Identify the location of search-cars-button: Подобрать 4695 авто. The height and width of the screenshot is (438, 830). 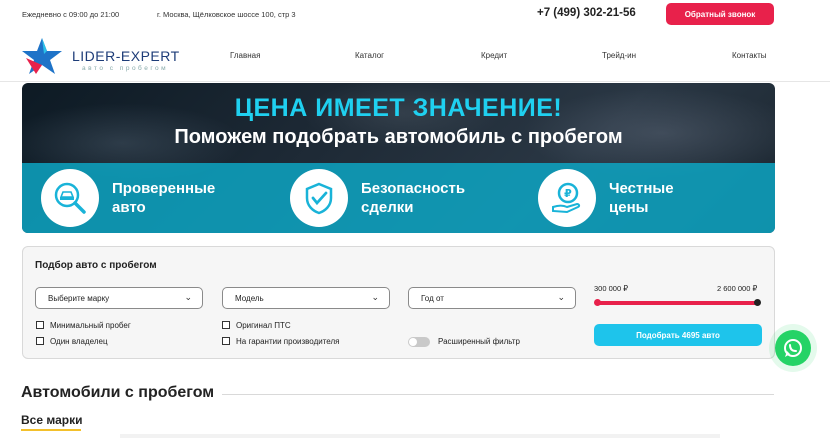
(678, 335).